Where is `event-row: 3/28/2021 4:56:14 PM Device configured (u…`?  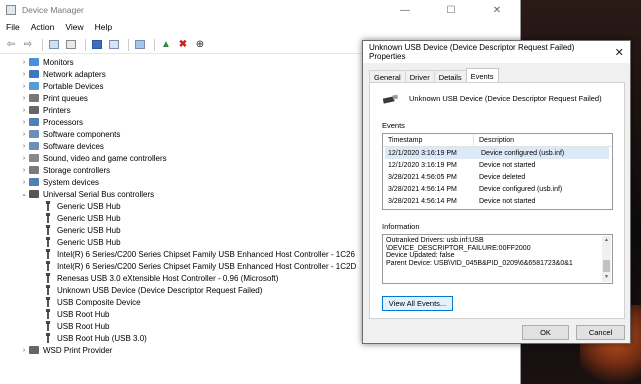 event-row: 3/28/2021 4:56:14 PM Device configured (u… is located at coordinates (497, 189).